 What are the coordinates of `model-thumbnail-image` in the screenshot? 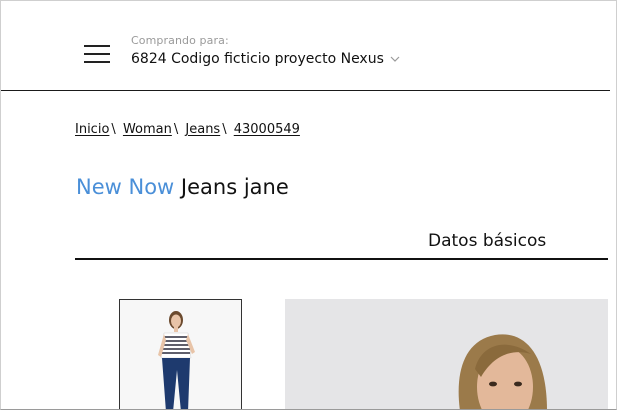 It's located at (180, 354).